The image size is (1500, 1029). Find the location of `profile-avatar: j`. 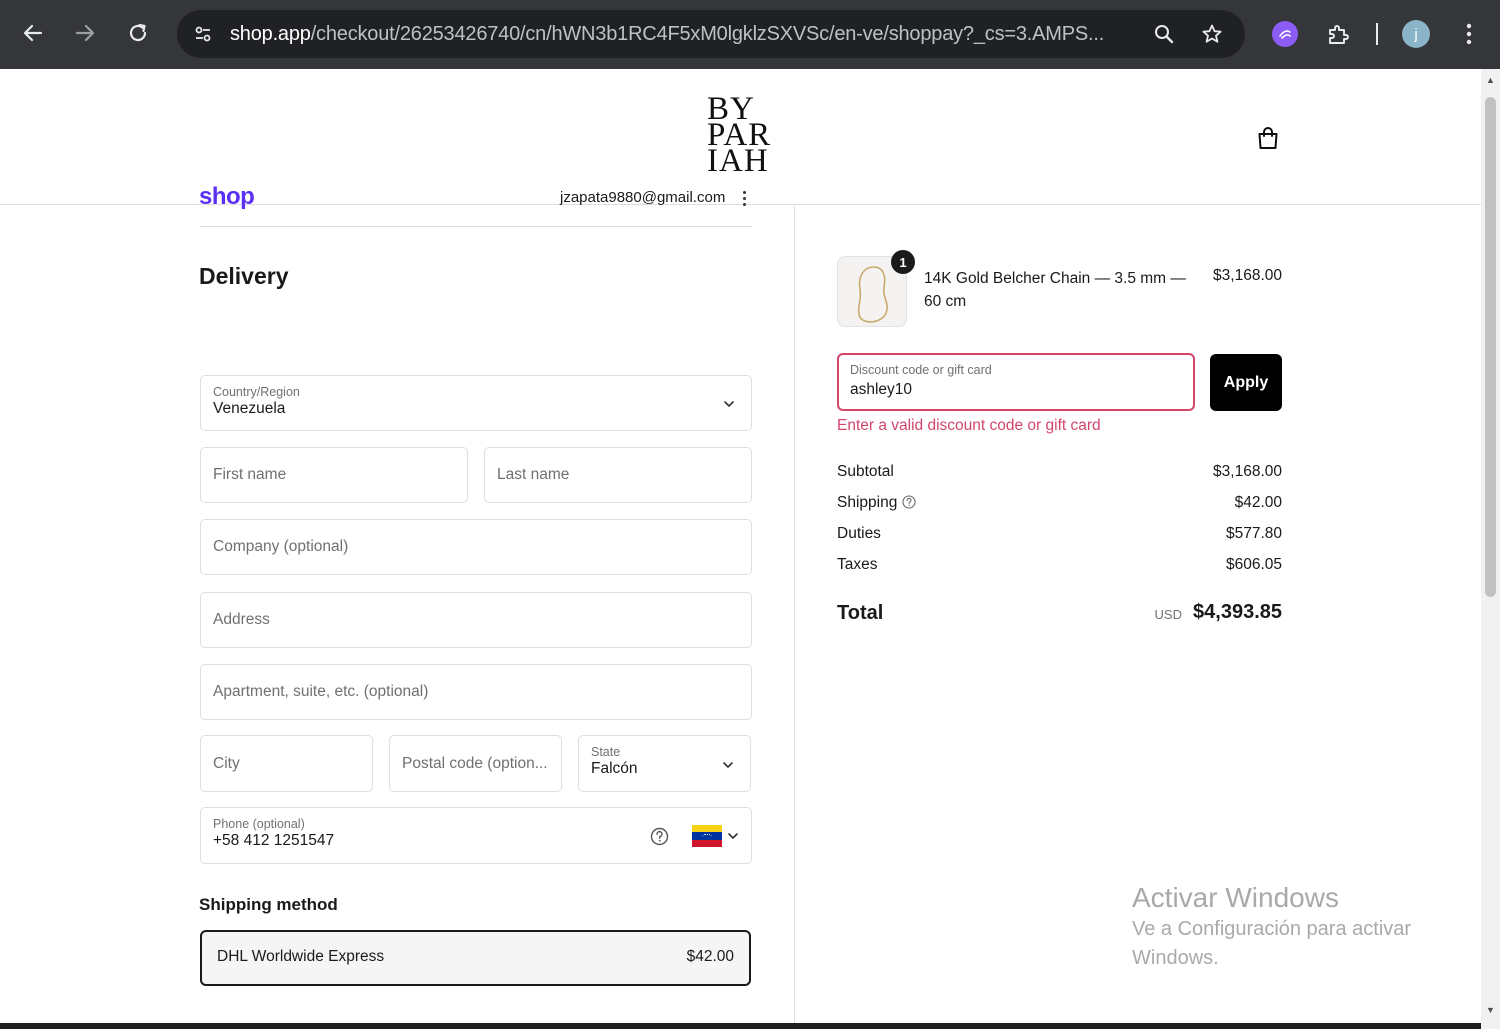

profile-avatar: j is located at coordinates (1416, 34).